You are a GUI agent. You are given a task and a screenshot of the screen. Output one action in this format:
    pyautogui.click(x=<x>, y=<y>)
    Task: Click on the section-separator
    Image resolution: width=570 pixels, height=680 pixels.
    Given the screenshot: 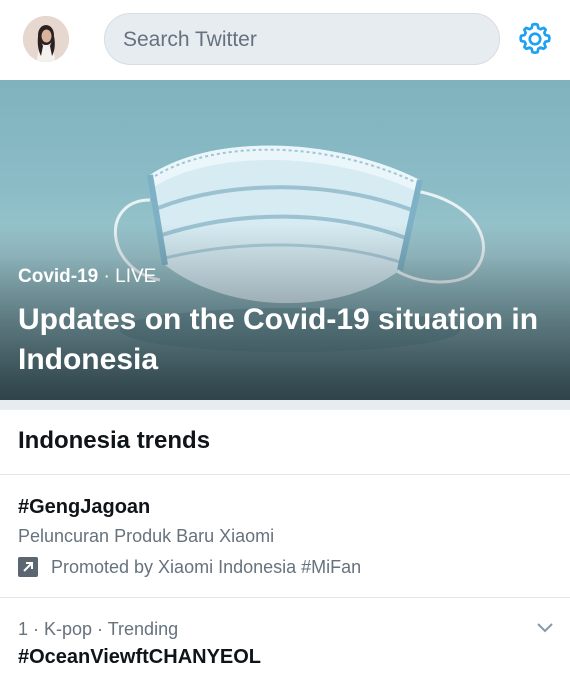 What is the action you would take?
    pyautogui.click(x=285, y=405)
    